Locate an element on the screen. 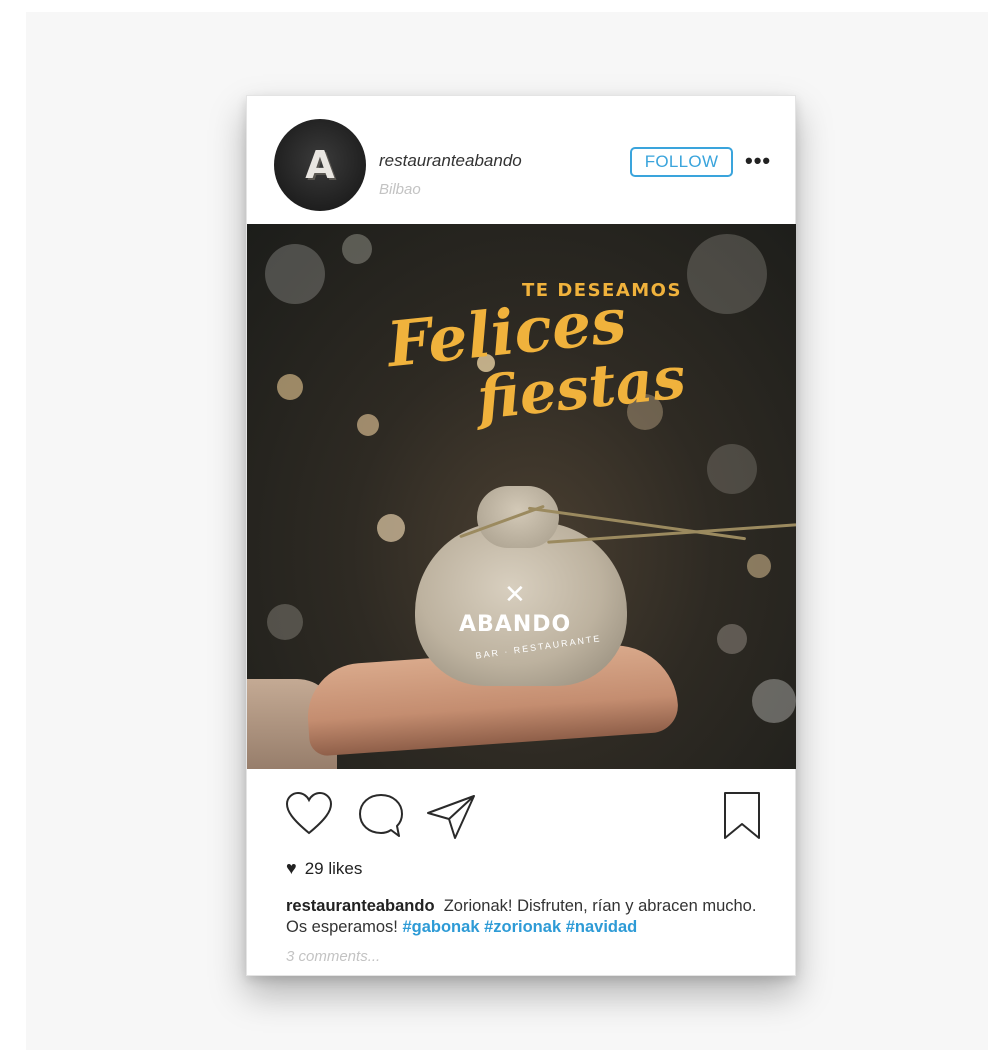 The height and width of the screenshot is (1050, 988). avatar: A is located at coordinates (320, 165).